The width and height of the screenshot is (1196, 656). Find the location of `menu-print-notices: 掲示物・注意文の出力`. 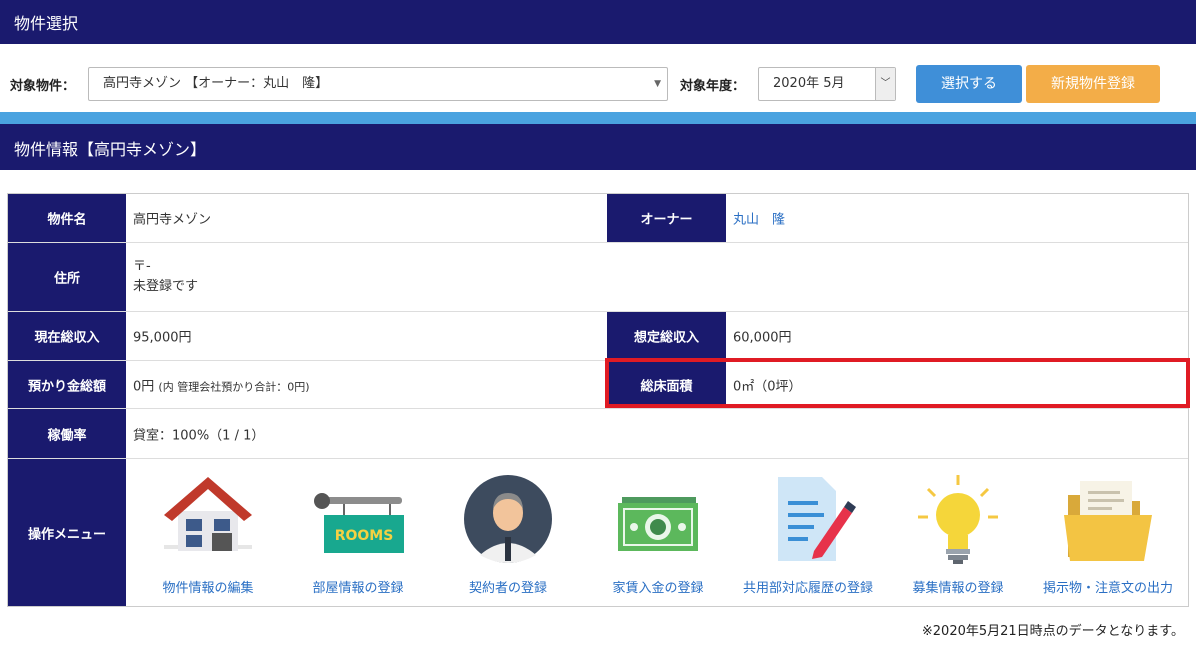

menu-print-notices: 掲示物・注意文の出力 is located at coordinates (1108, 533).